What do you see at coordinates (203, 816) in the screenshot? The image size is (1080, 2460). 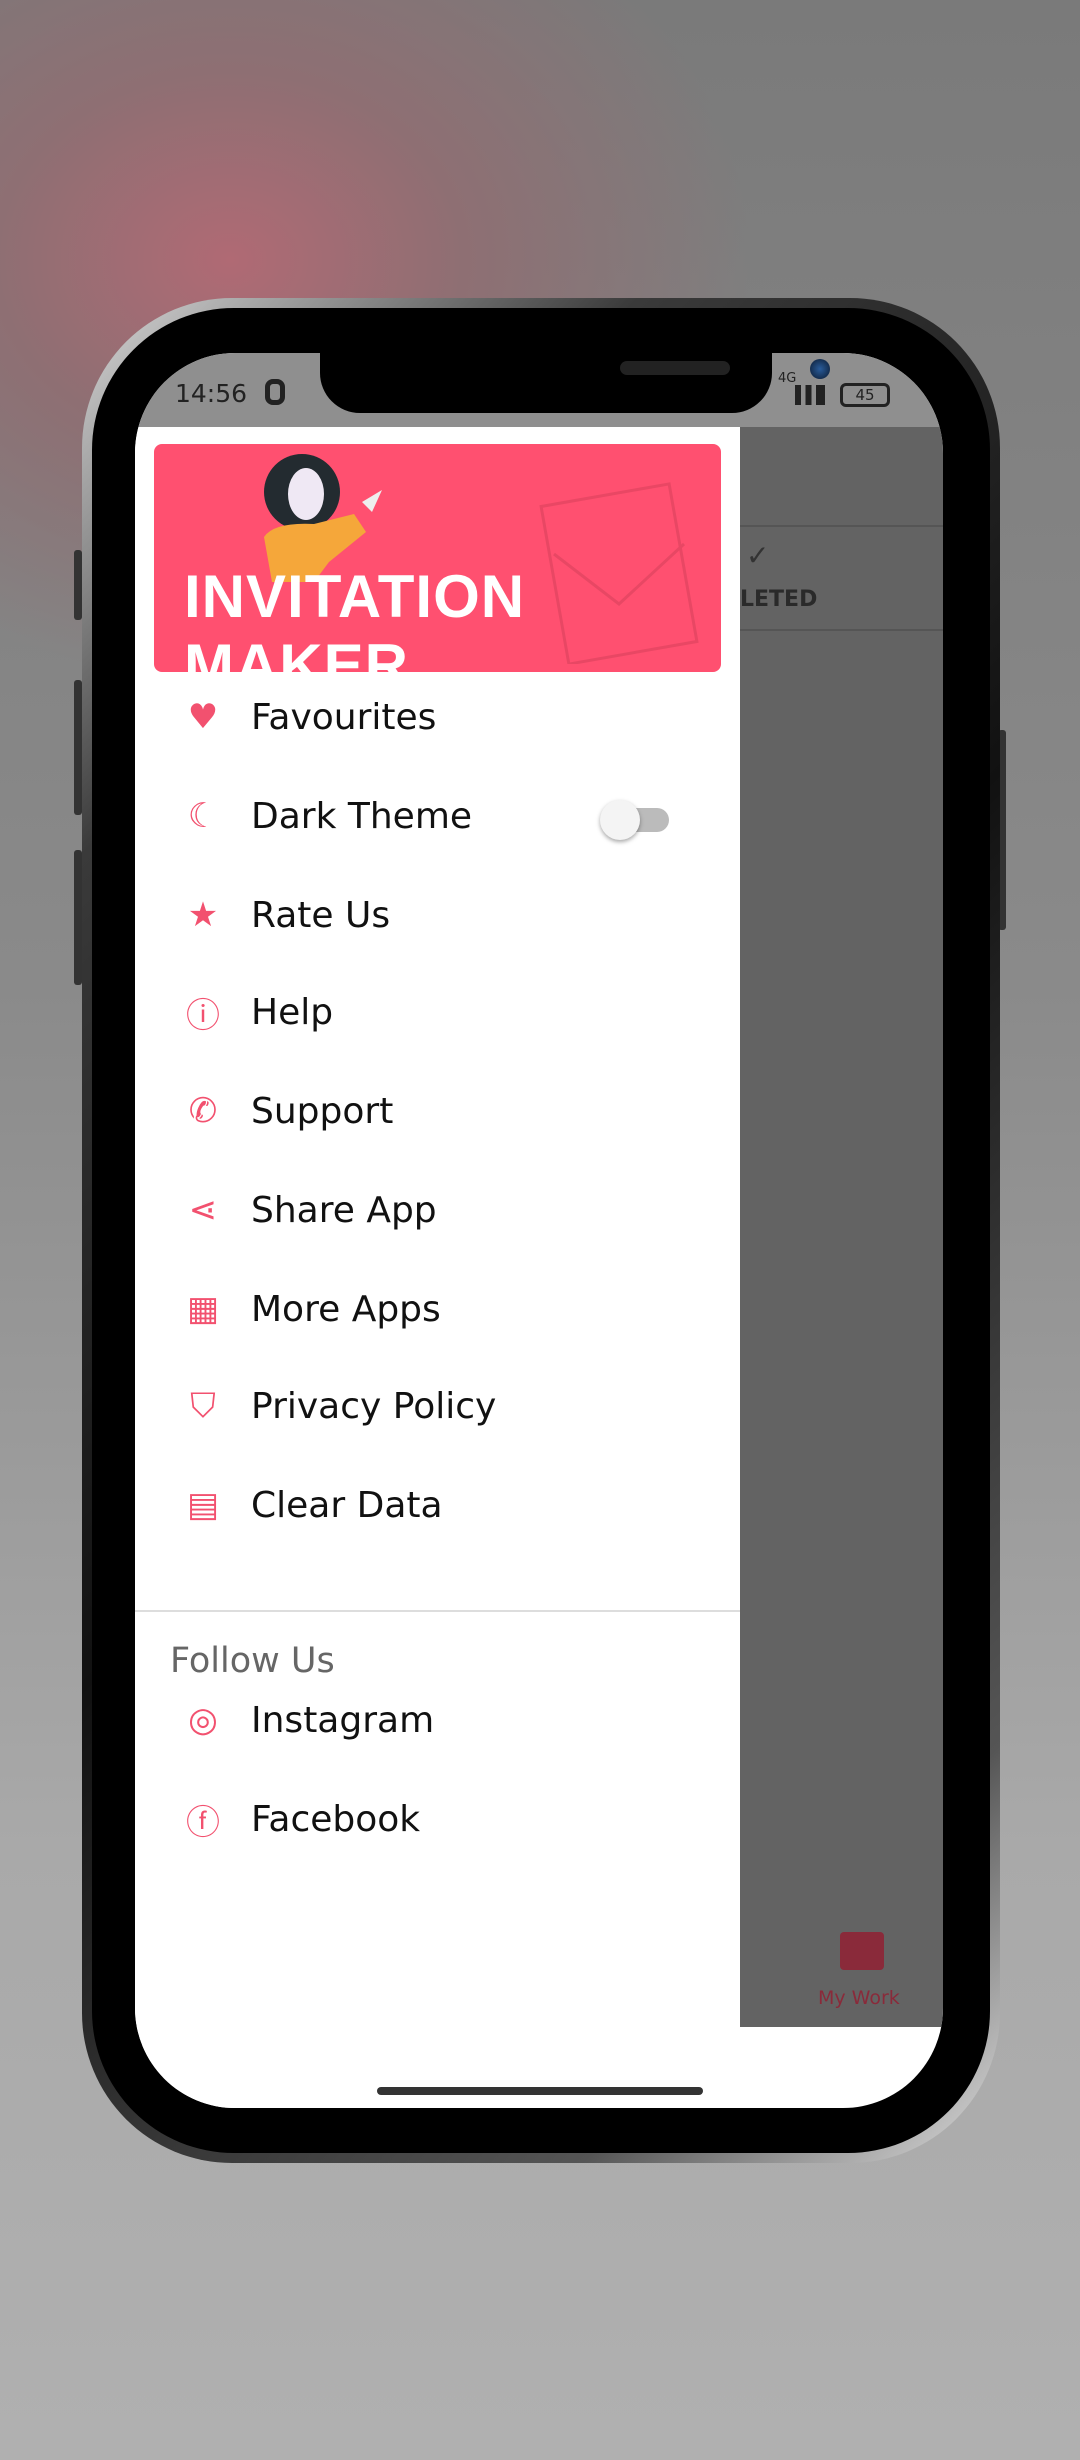 I see `moon-icon: ☾` at bounding box center [203, 816].